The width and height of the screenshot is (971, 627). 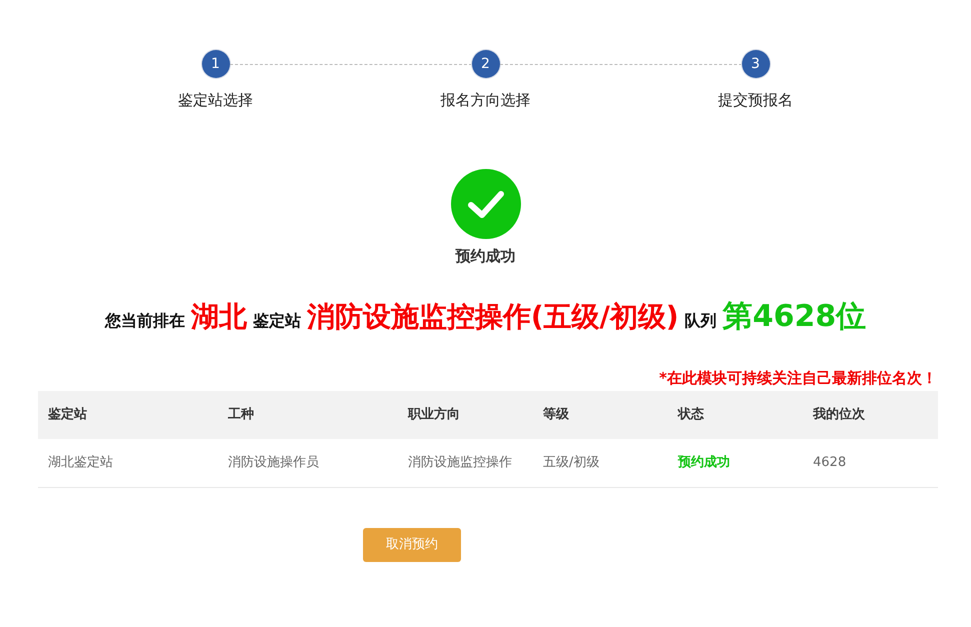 What do you see at coordinates (794, 317) in the screenshot?
I see `queue-rank: 第4628位` at bounding box center [794, 317].